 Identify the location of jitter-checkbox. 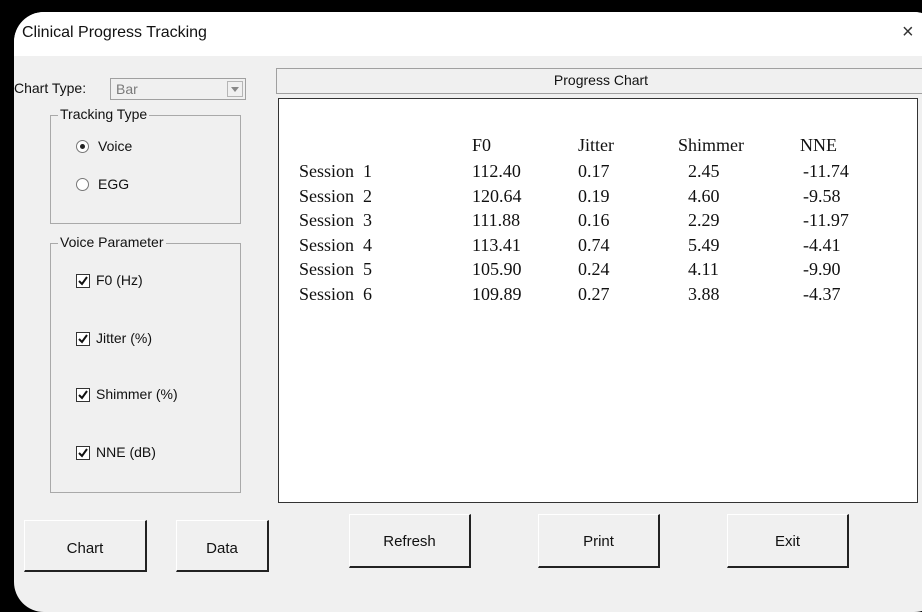
(83, 339).